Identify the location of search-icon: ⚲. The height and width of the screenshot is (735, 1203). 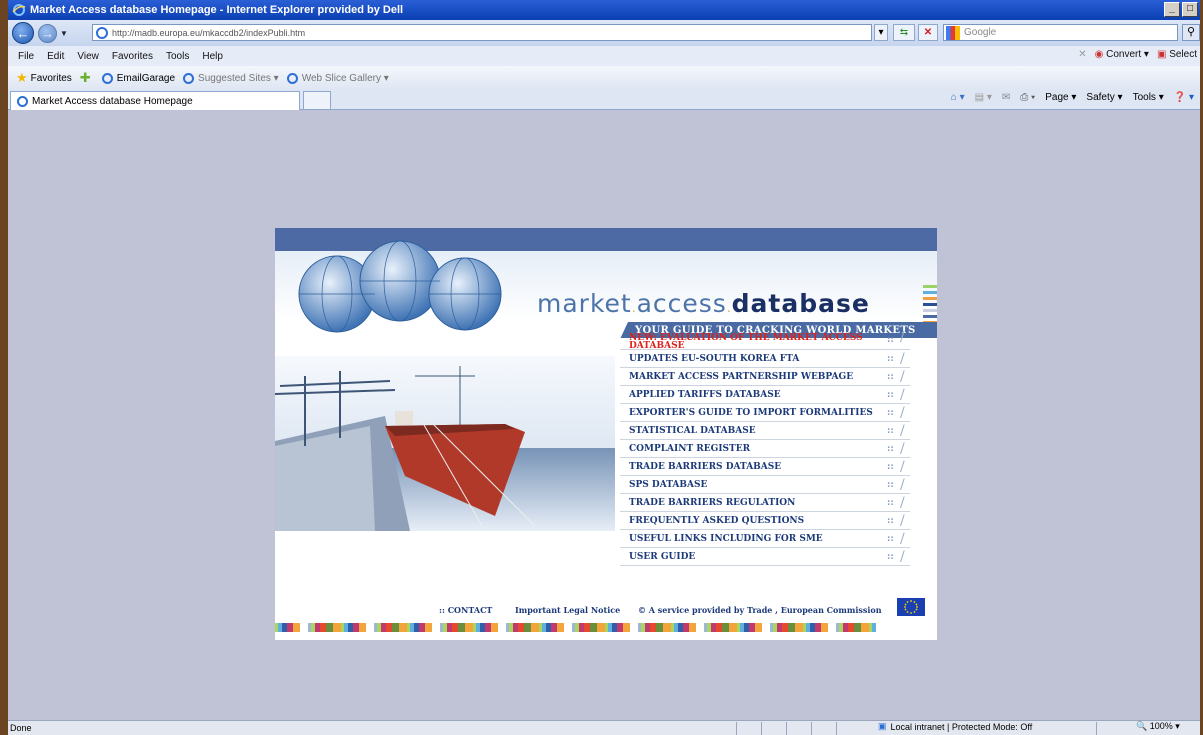
(1191, 32).